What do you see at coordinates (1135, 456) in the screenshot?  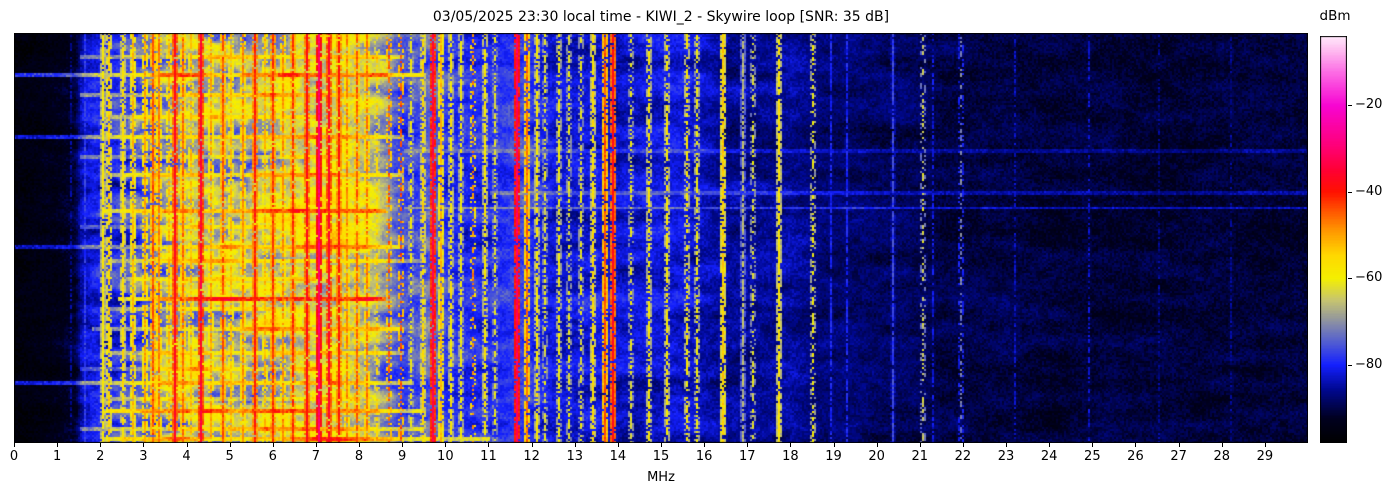 I see `x-axis-tick-label: 26` at bounding box center [1135, 456].